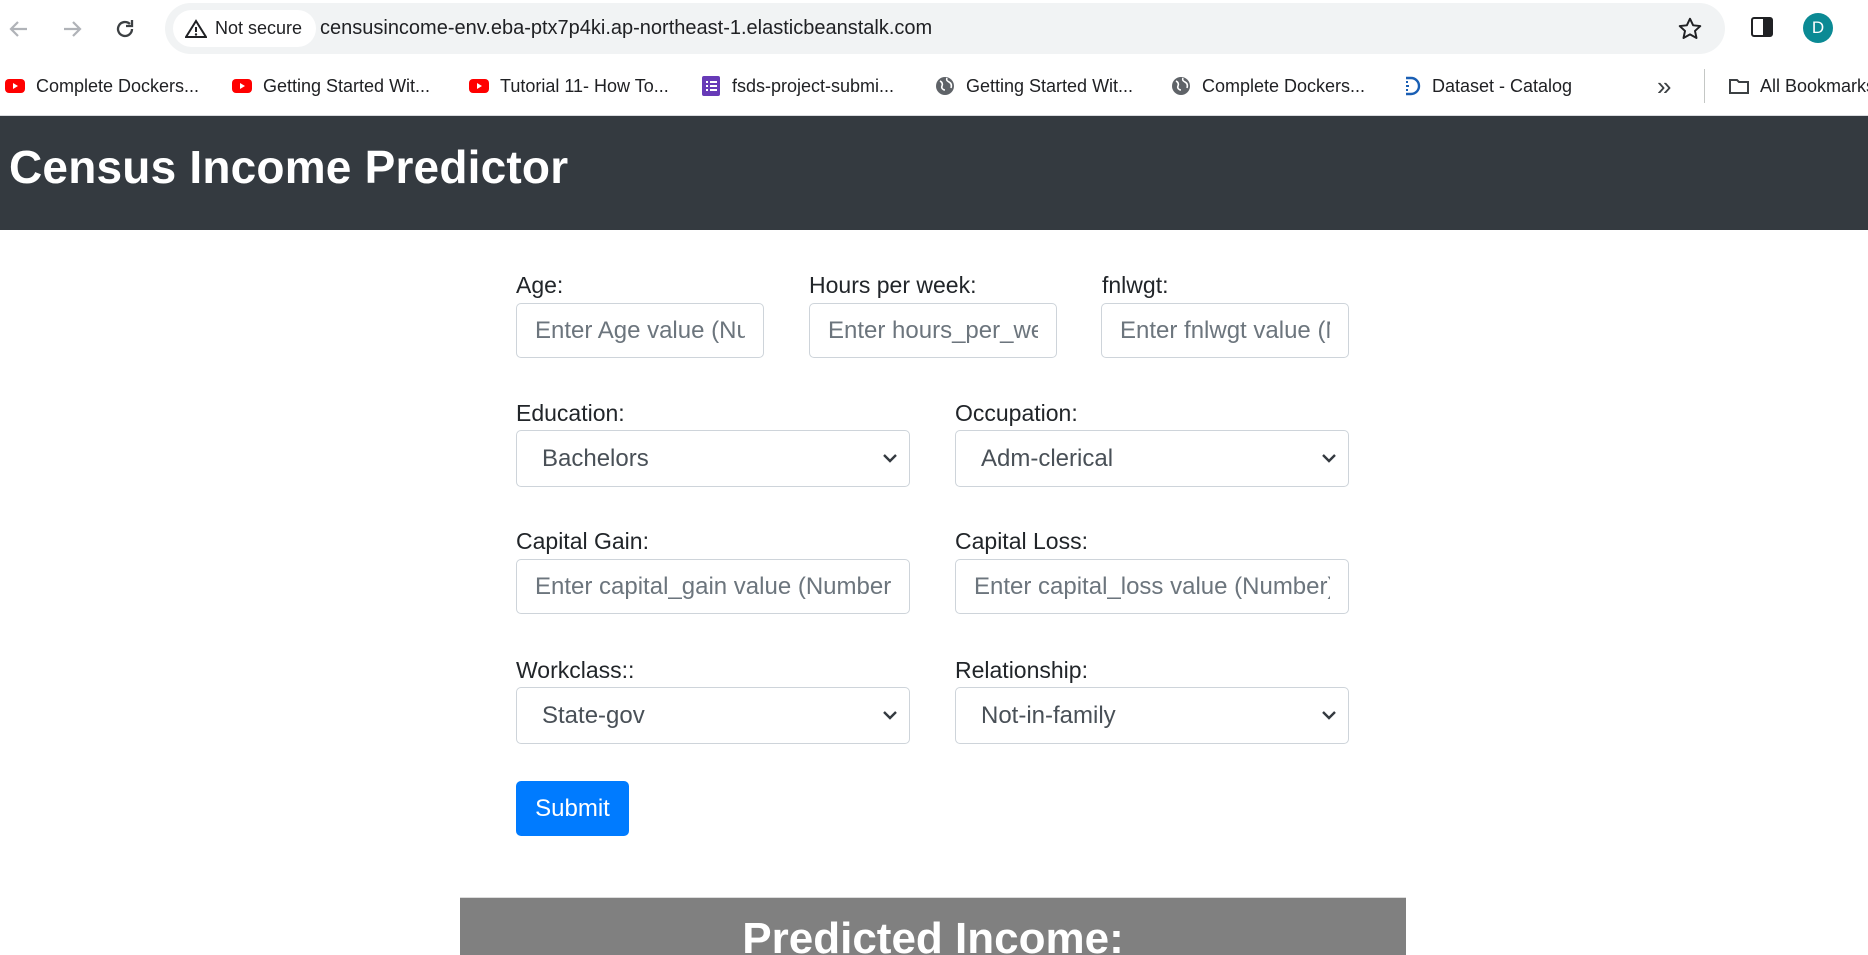 This screenshot has height=955, width=1868. What do you see at coordinates (893, 285) in the screenshot?
I see `hours-per-week-label: Hours per week:` at bounding box center [893, 285].